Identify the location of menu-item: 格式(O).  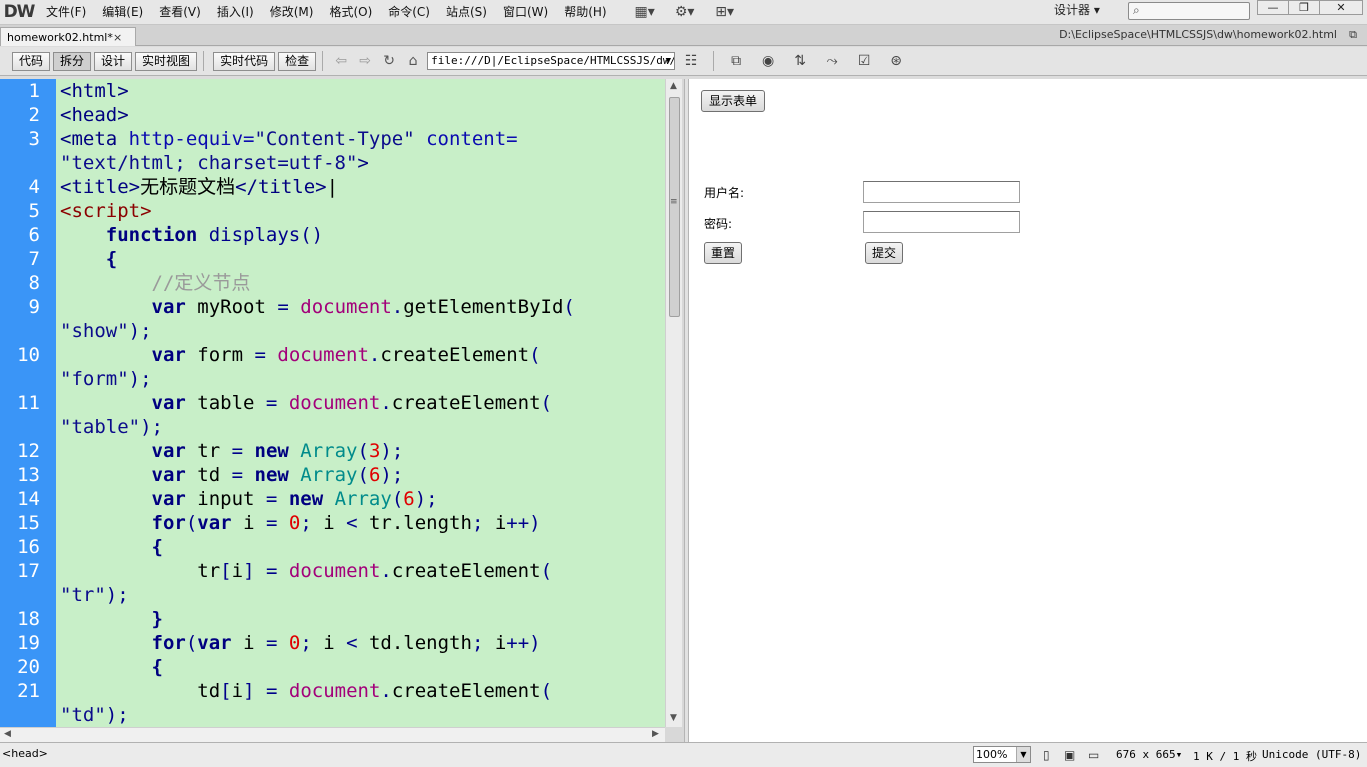
(350, 12).